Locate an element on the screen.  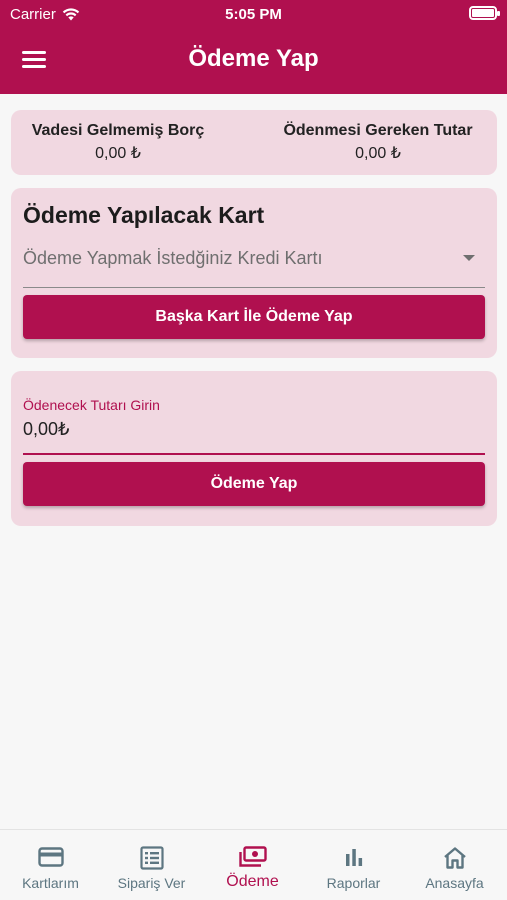
card-section-title: Ödeme Yapılacak Kart is located at coordinates (144, 215).